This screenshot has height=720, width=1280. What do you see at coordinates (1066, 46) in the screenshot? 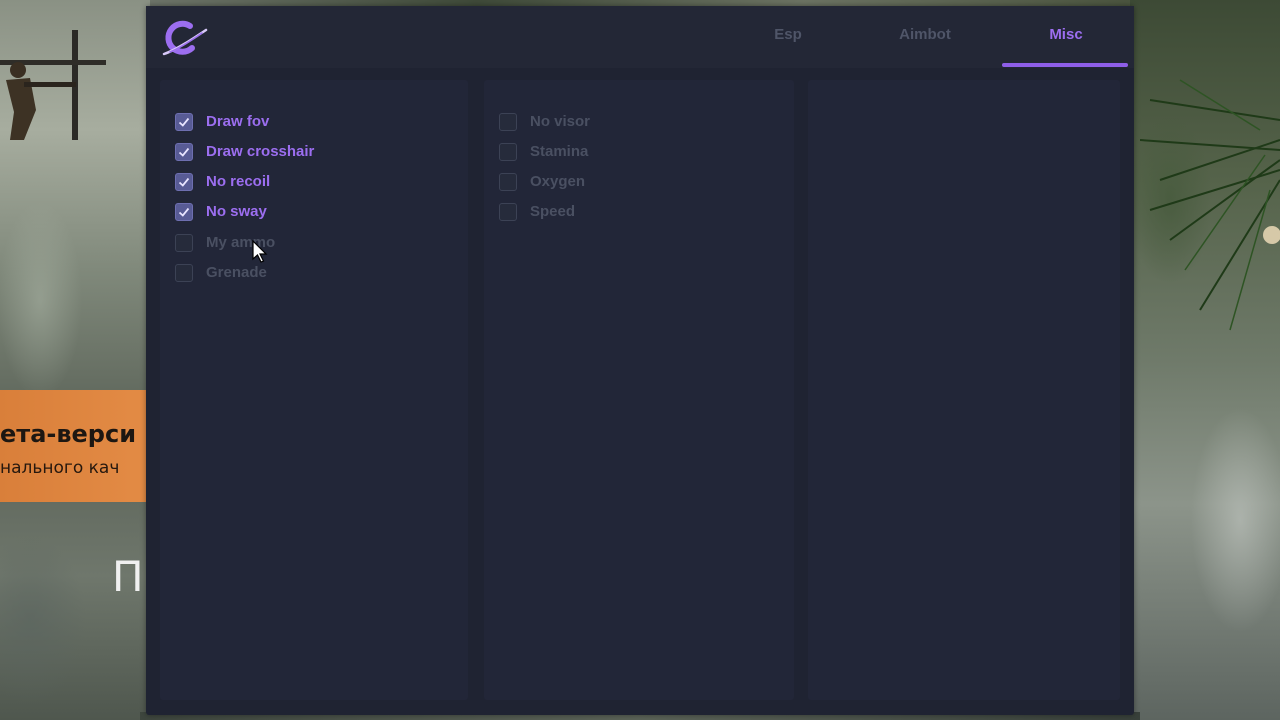
I see `tab-misc: Misc` at bounding box center [1066, 46].